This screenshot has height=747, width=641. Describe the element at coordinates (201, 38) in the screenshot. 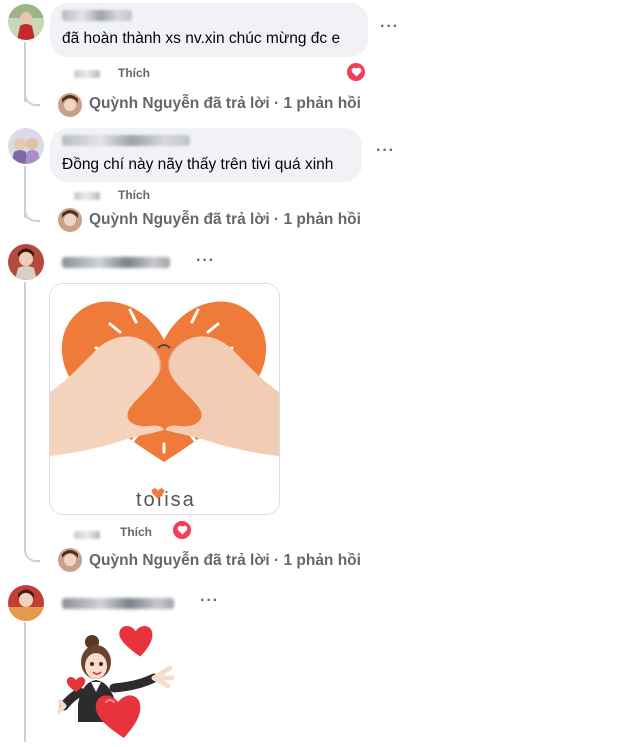

I see `comment-text: đã hoàn thành xs nv.xin chúc mừng đc e` at that location.